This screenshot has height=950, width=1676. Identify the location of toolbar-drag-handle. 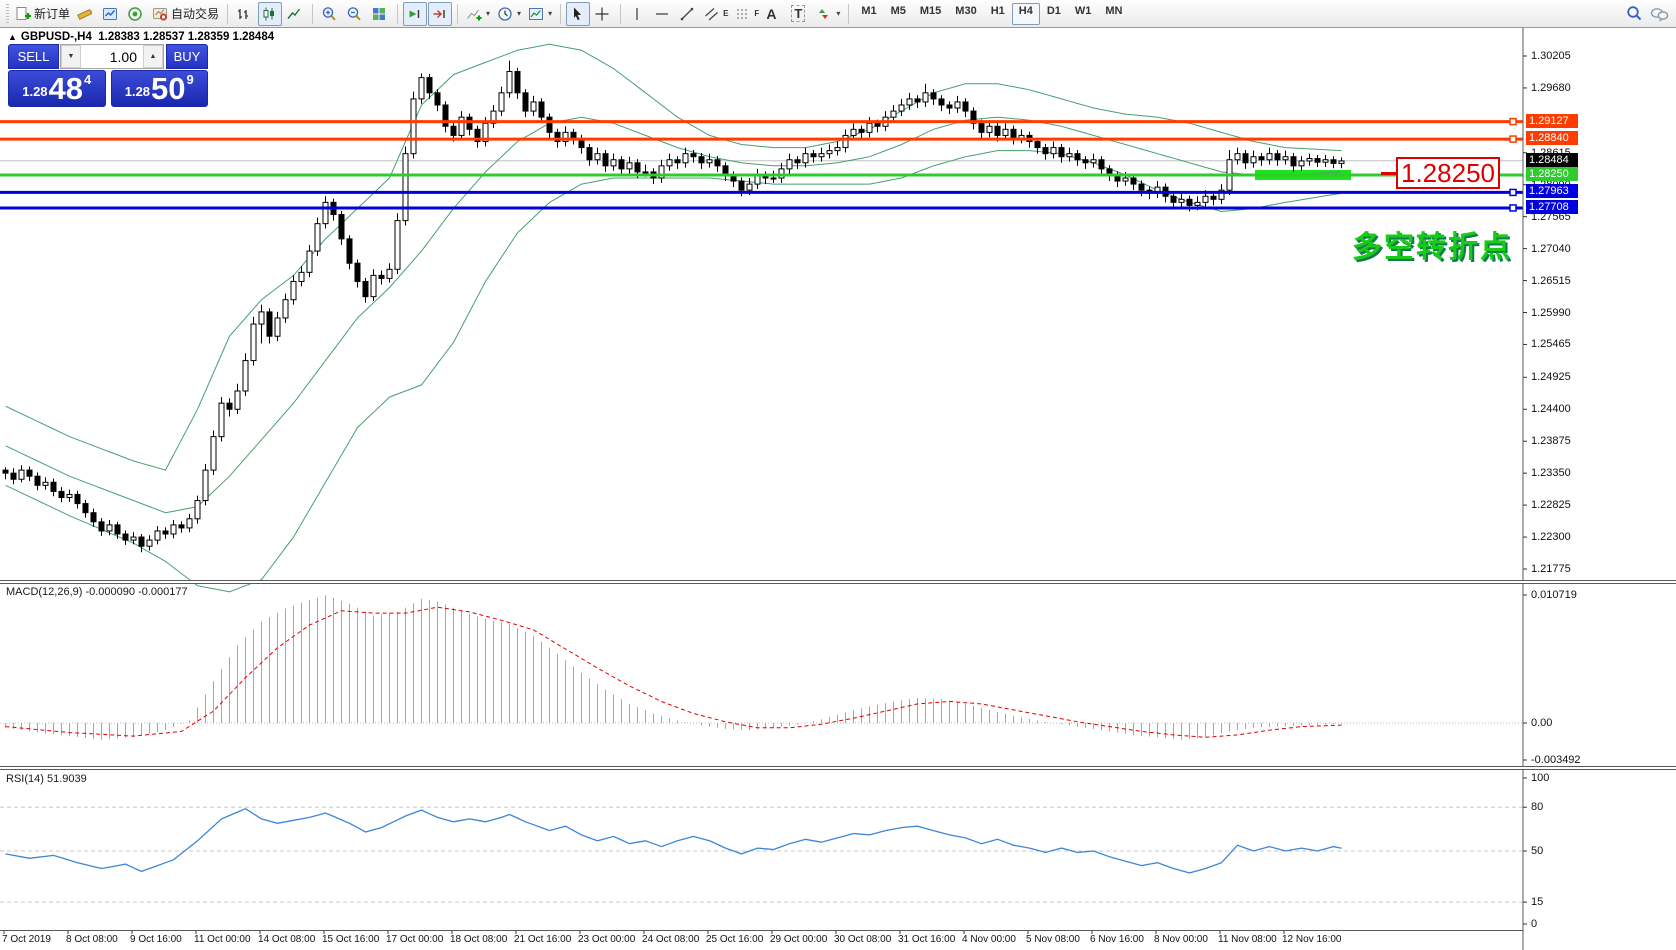
(7, 13).